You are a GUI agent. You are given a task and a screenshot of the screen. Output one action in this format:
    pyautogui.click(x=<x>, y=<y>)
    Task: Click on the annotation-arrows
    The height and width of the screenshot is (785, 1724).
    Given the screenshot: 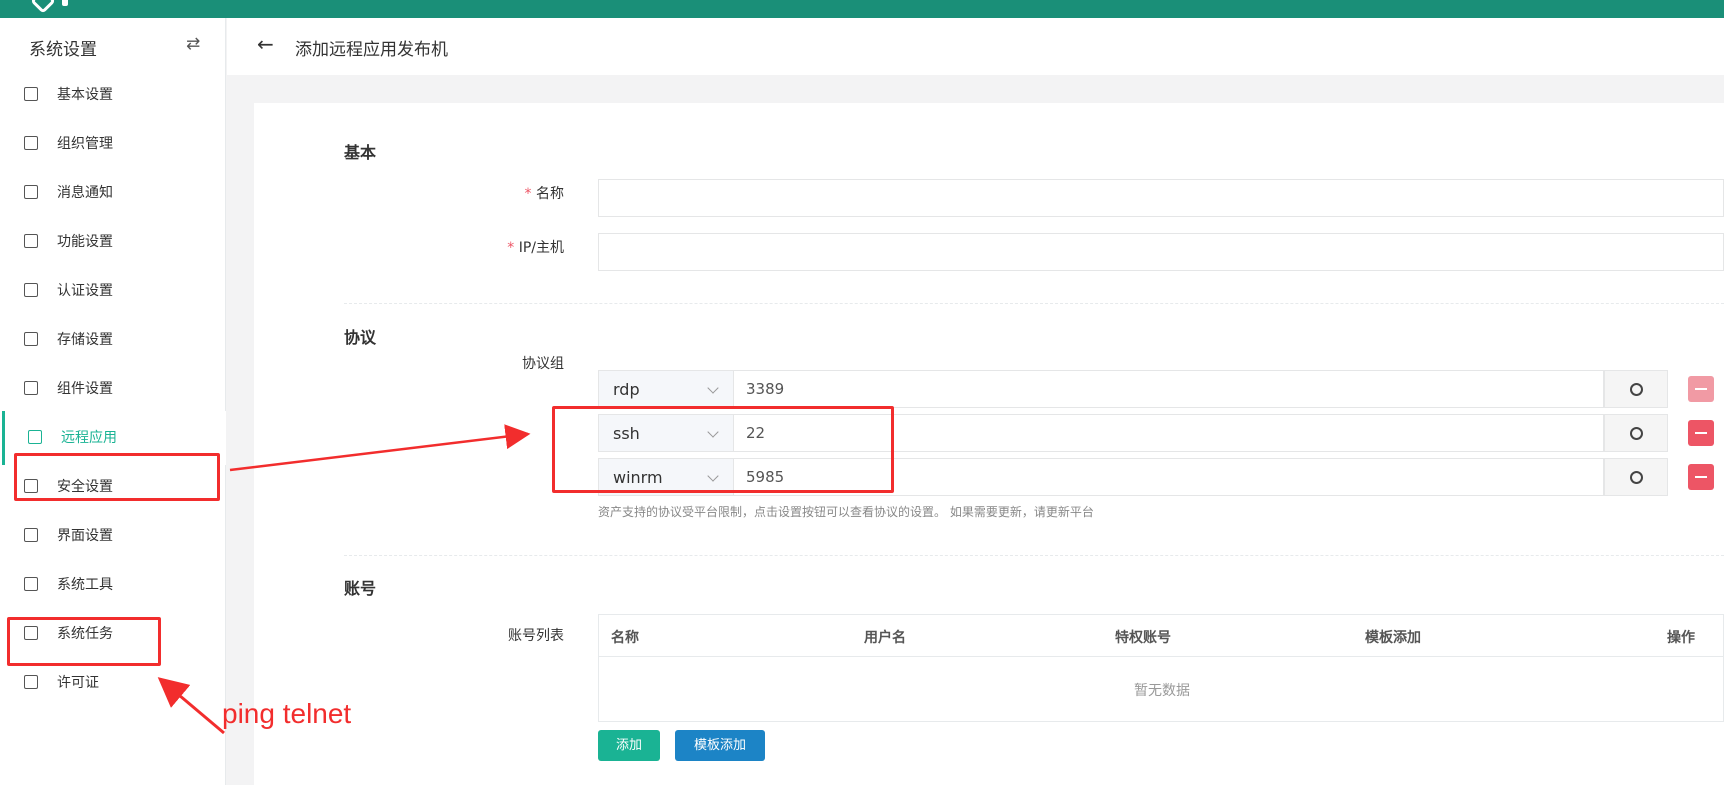 What is the action you would take?
    pyautogui.click(x=344, y=579)
    